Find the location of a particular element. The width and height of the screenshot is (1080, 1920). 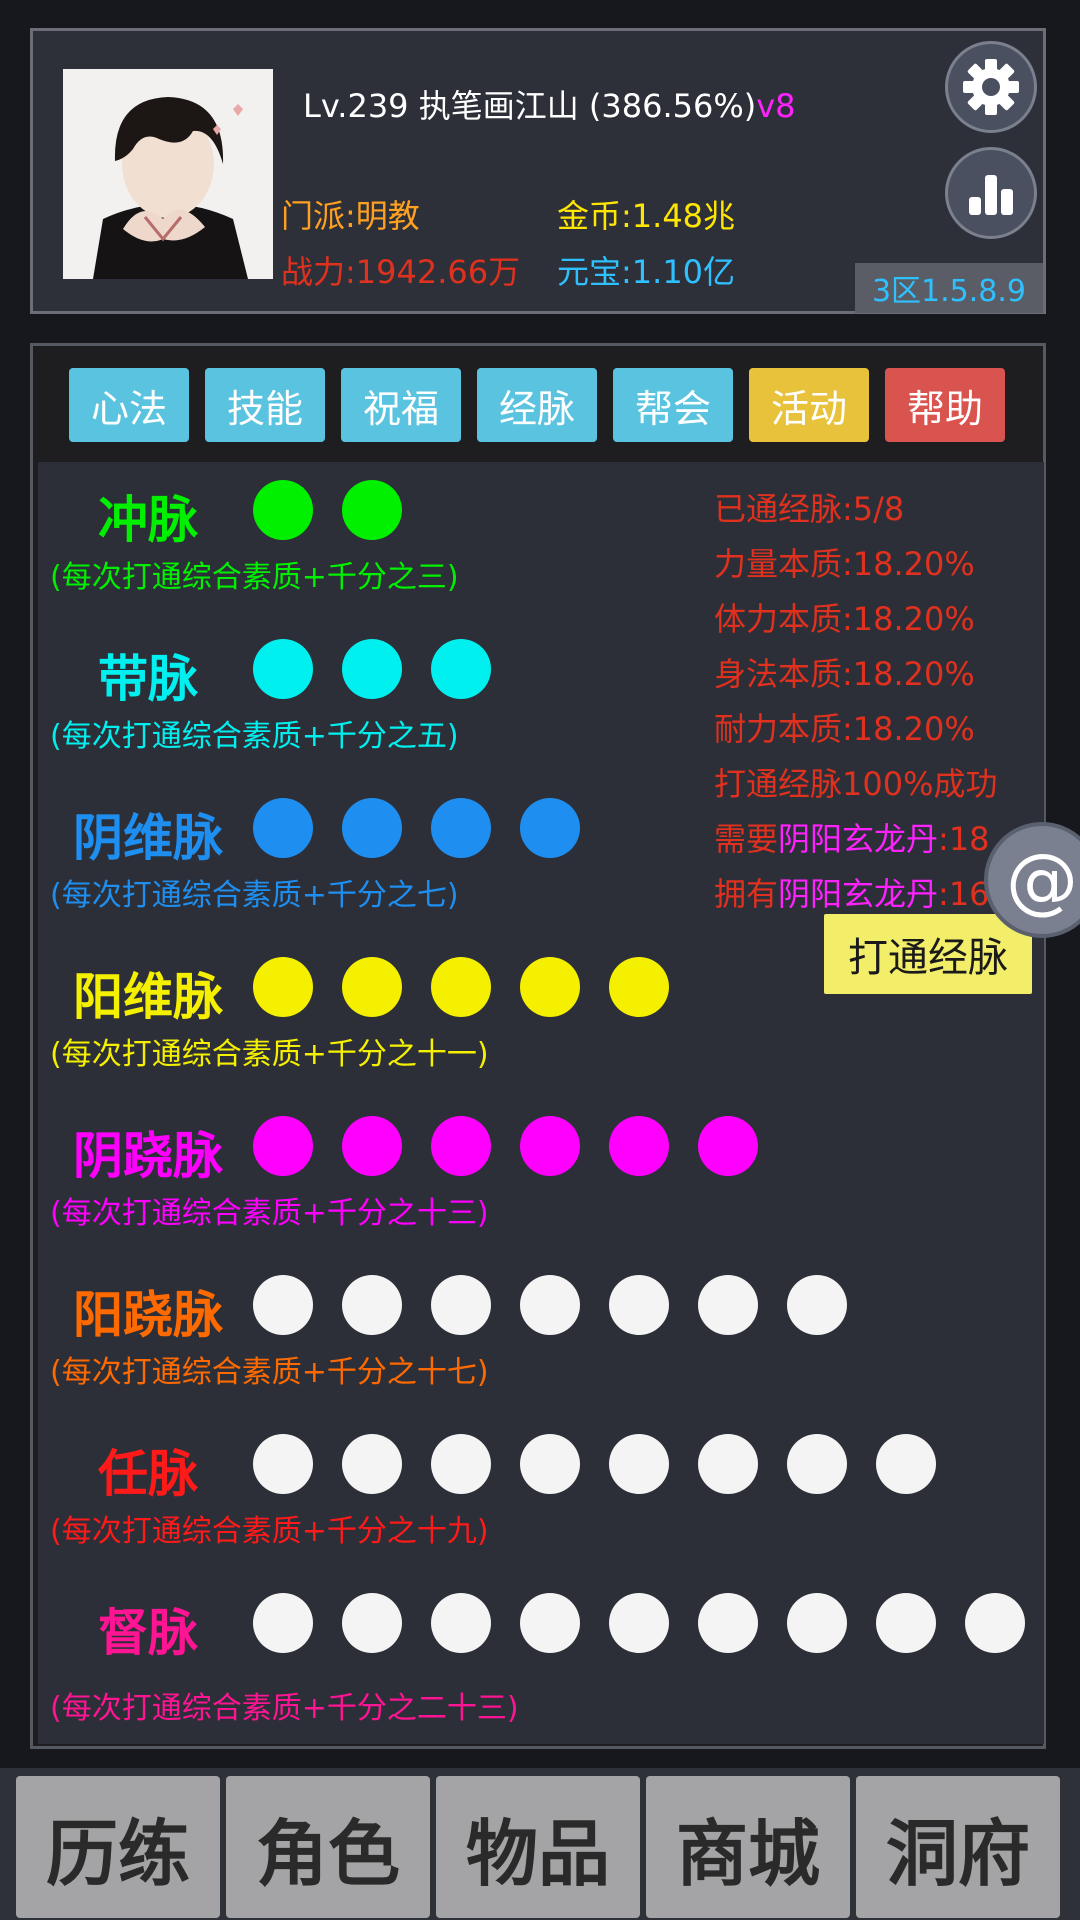

player-ingot: 元宝:1.10亿 is located at coordinates (646, 272).